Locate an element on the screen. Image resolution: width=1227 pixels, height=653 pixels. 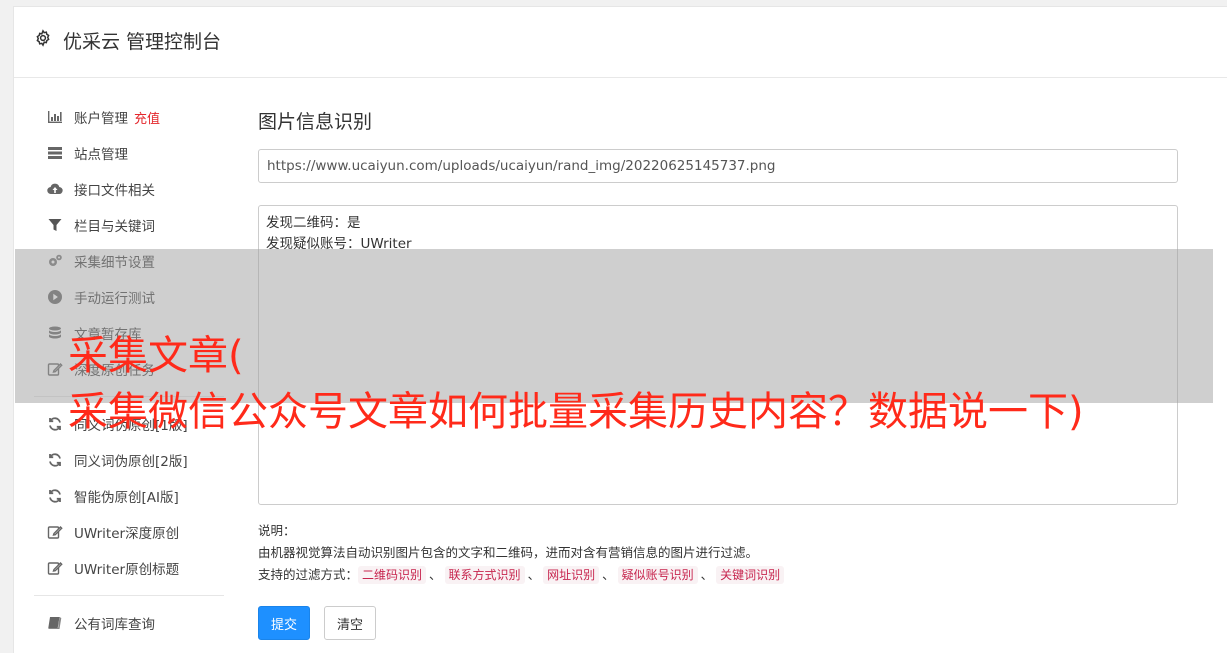
filter-methods: 支持的过滤方式： 二维码识别、联系方式识别、网址识别、疑似账号识别、关键词识别 is located at coordinates (718, 575).